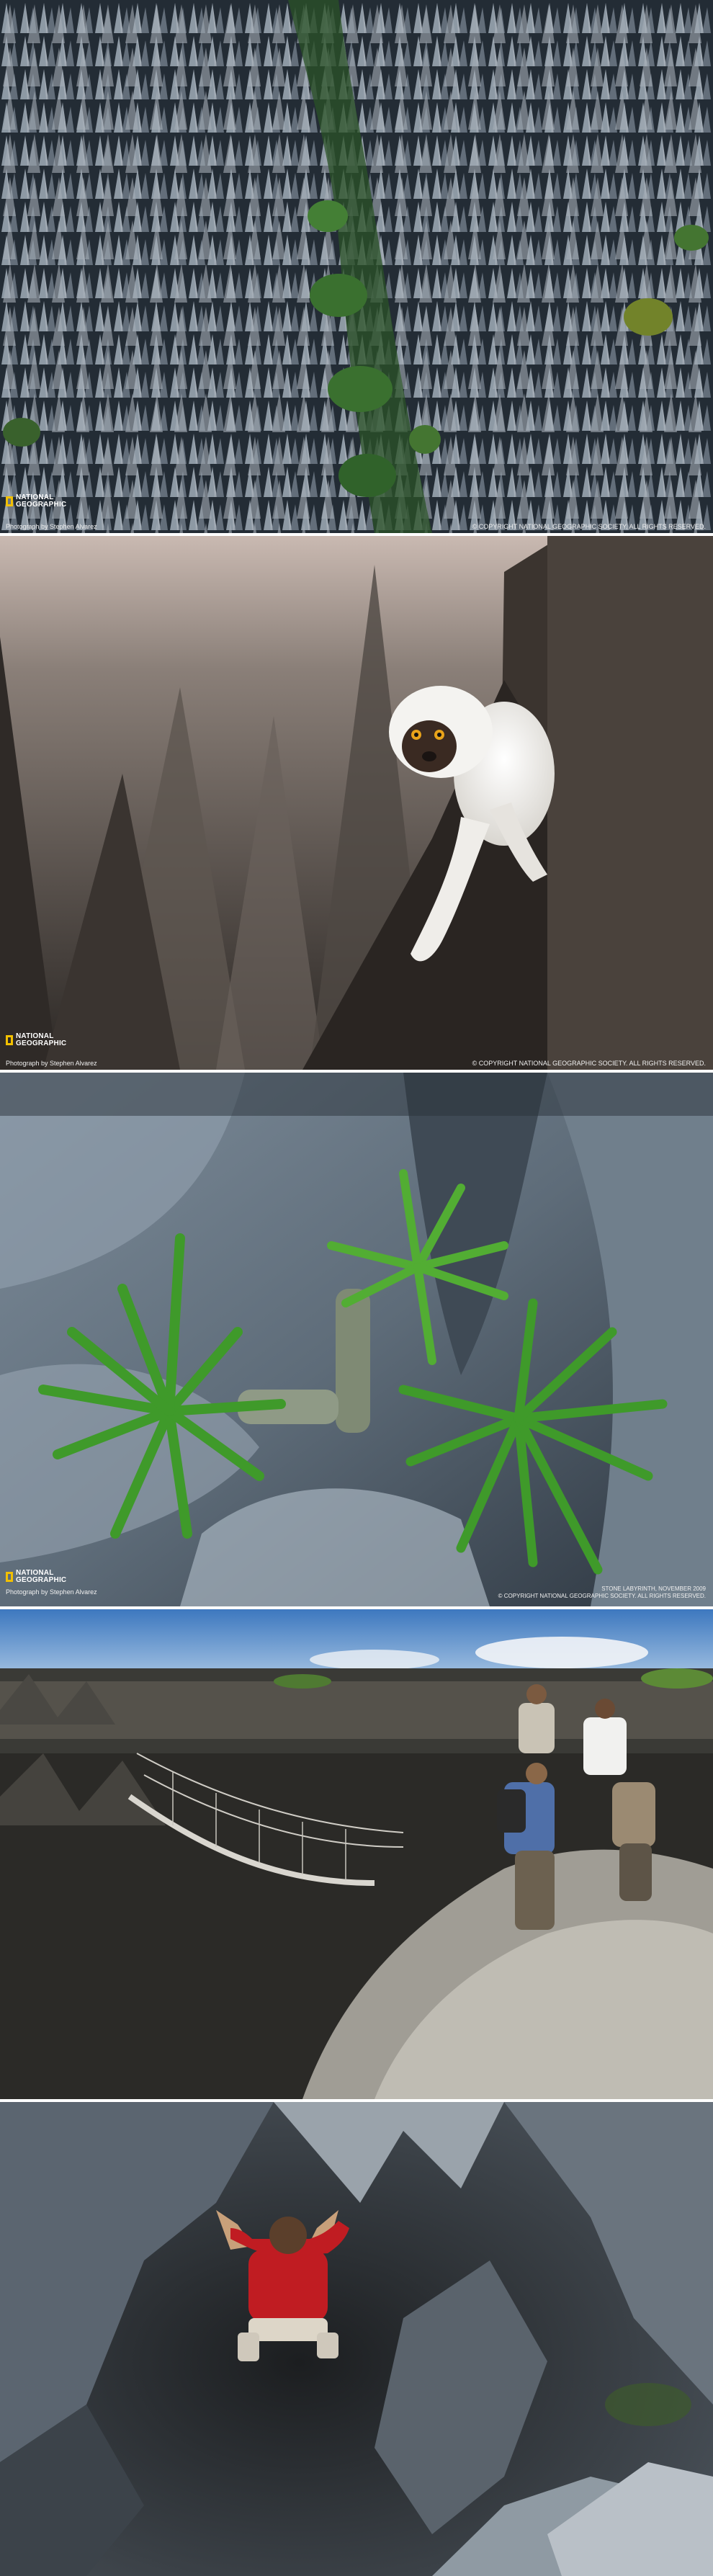 Image resolution: width=713 pixels, height=2576 pixels. I want to click on story-title: STONE LABYRINTH, NOVEMBER 2009, so click(653, 1589).